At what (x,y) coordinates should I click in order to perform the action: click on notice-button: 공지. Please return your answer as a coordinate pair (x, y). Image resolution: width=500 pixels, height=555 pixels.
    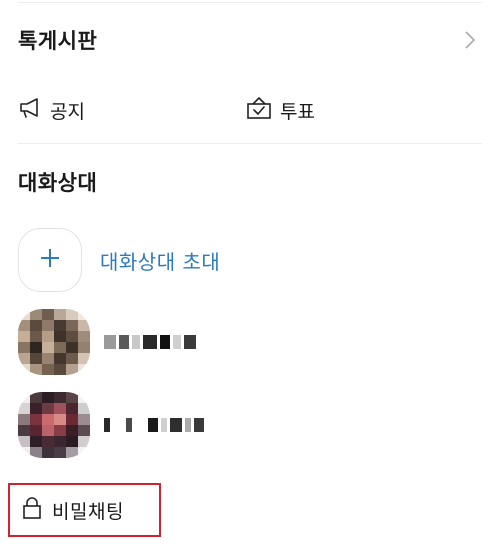
    Looking at the image, I should click on (51, 110).